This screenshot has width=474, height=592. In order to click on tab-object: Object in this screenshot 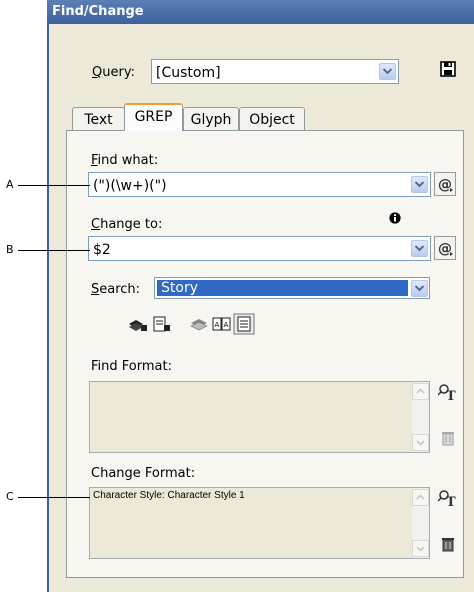, I will do `click(272, 119)`.